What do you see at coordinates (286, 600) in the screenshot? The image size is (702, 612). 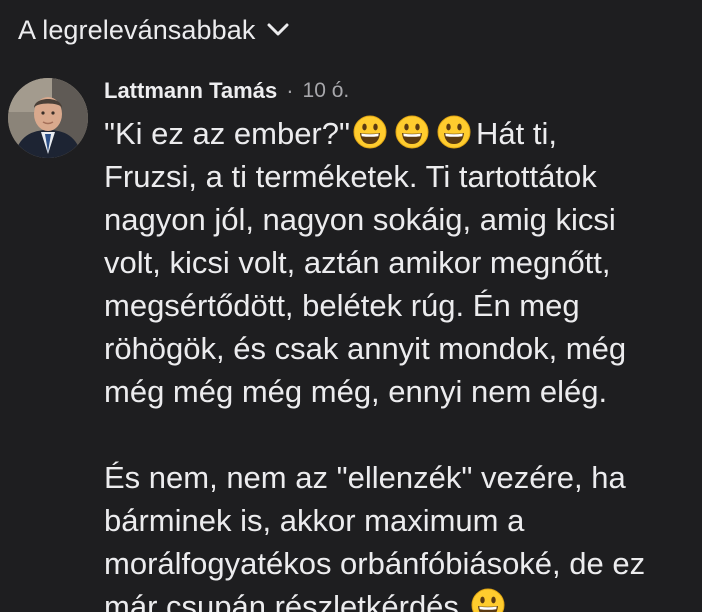 I see `comment-text: már csupán részletkérdés.` at bounding box center [286, 600].